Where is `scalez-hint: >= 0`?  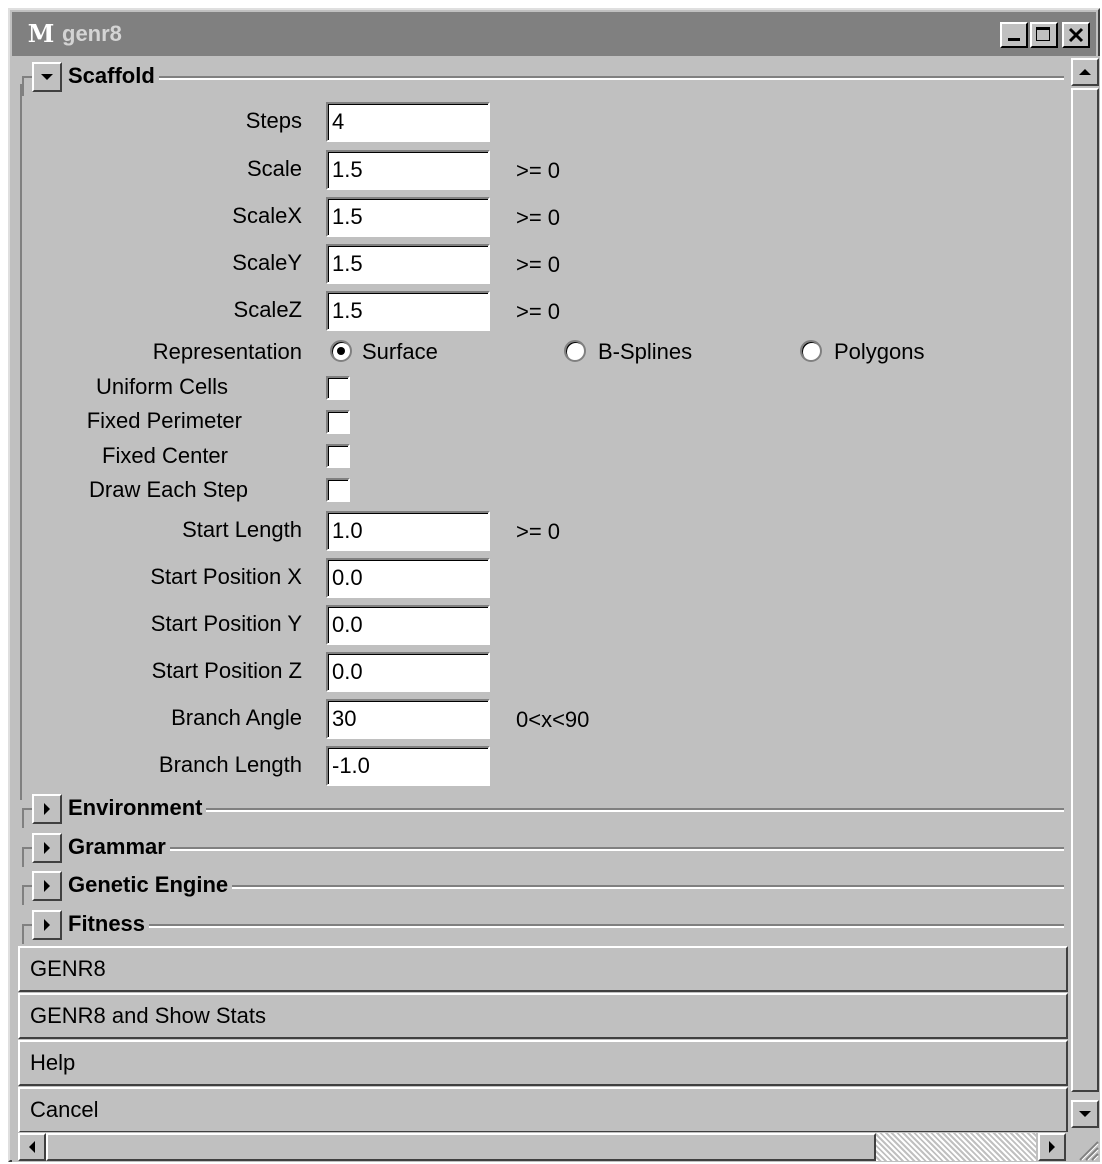 scalez-hint: >= 0 is located at coordinates (538, 311).